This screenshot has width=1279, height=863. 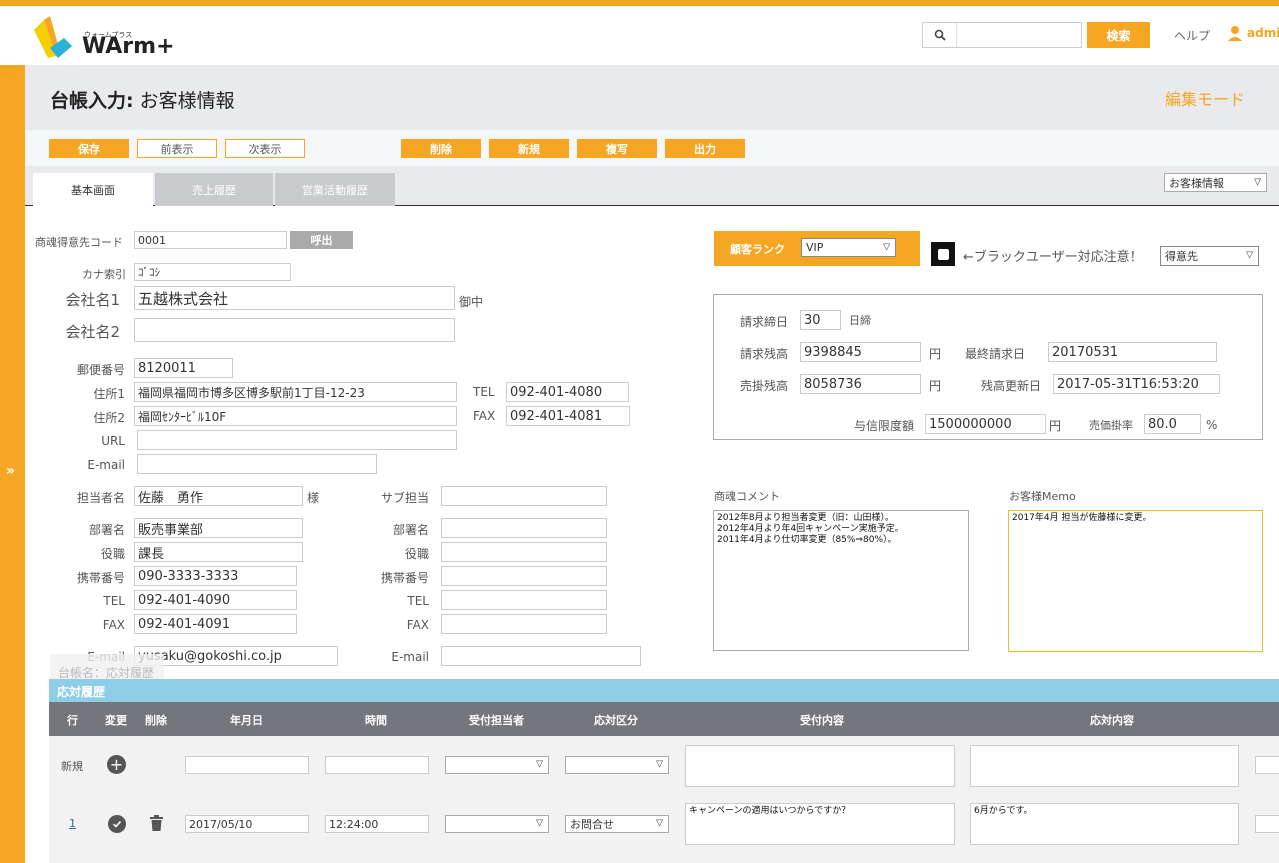 I want to click on shokon-comment-label: 商魂コメント, so click(x=747, y=496).